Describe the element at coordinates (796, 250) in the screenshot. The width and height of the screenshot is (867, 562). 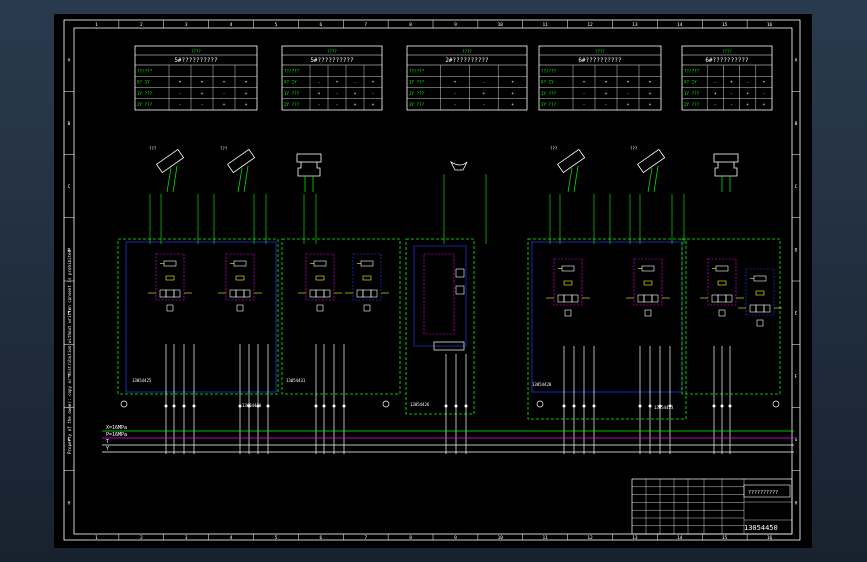
I see `row-label-right: D` at that location.